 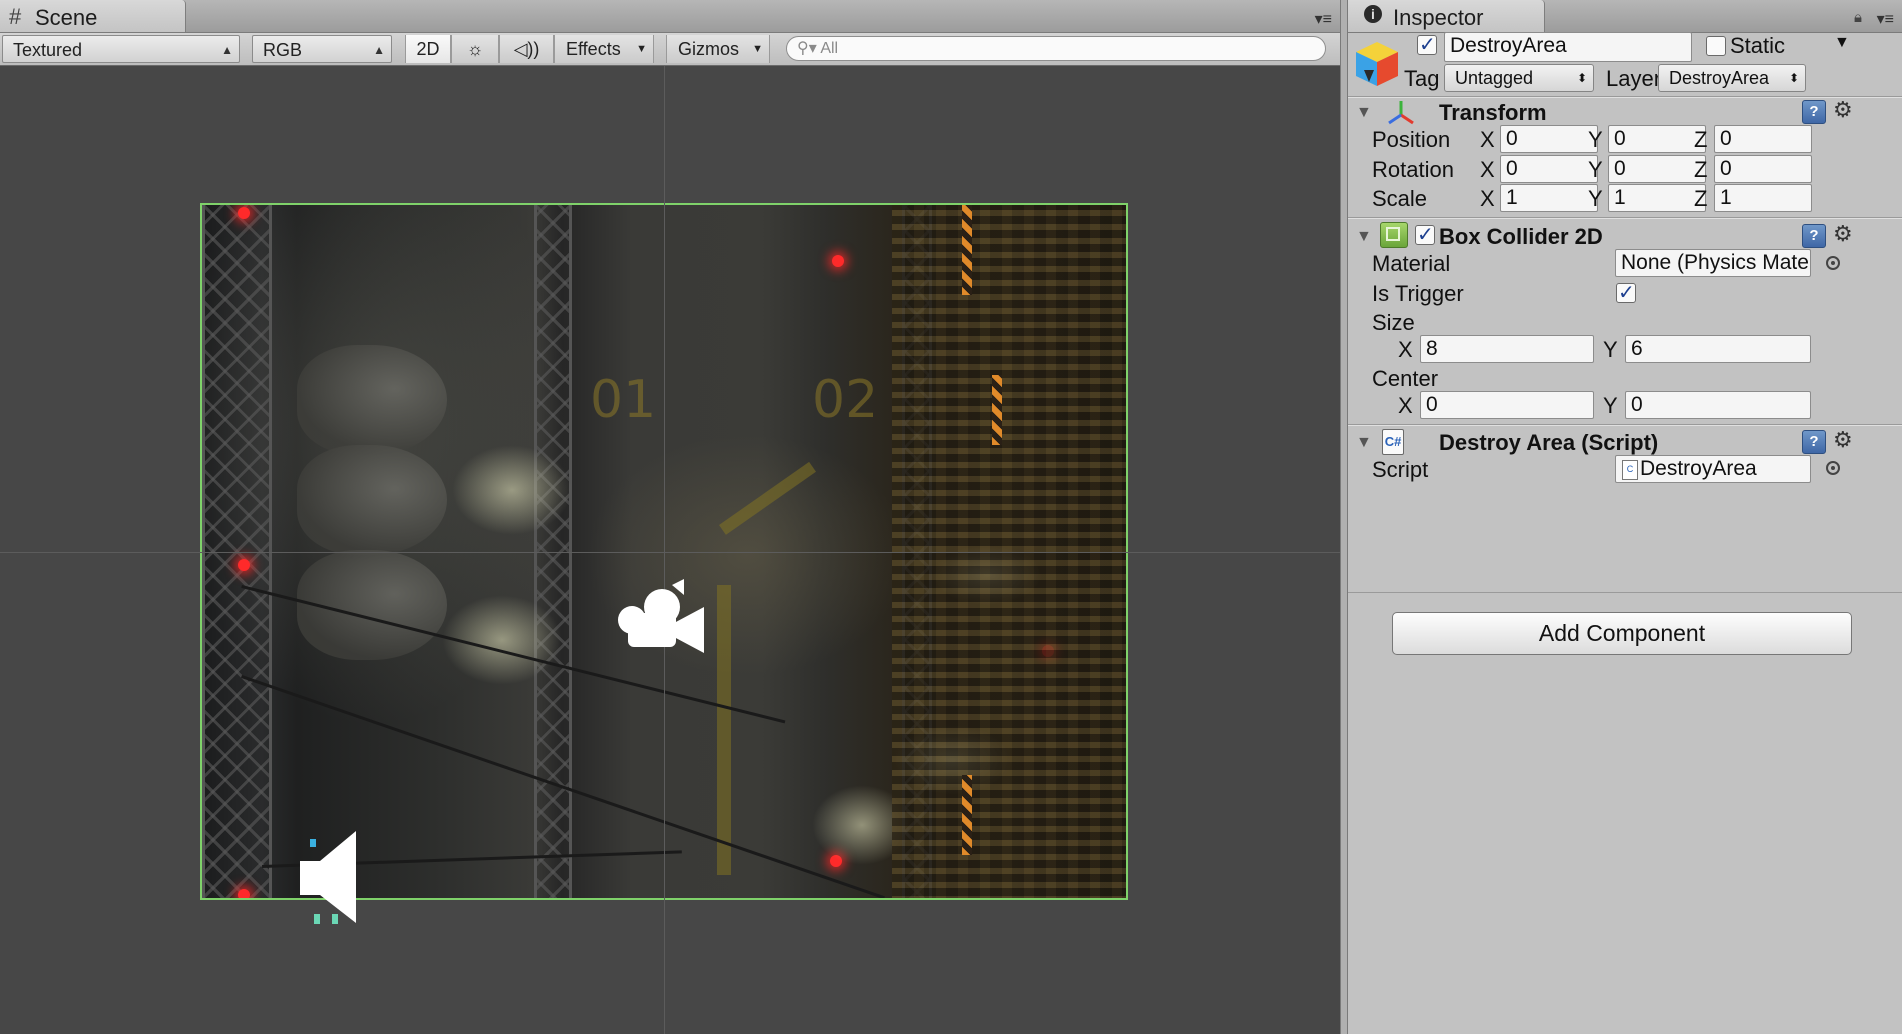 I want to click on axis-line-vertical, so click(x=664, y=550).